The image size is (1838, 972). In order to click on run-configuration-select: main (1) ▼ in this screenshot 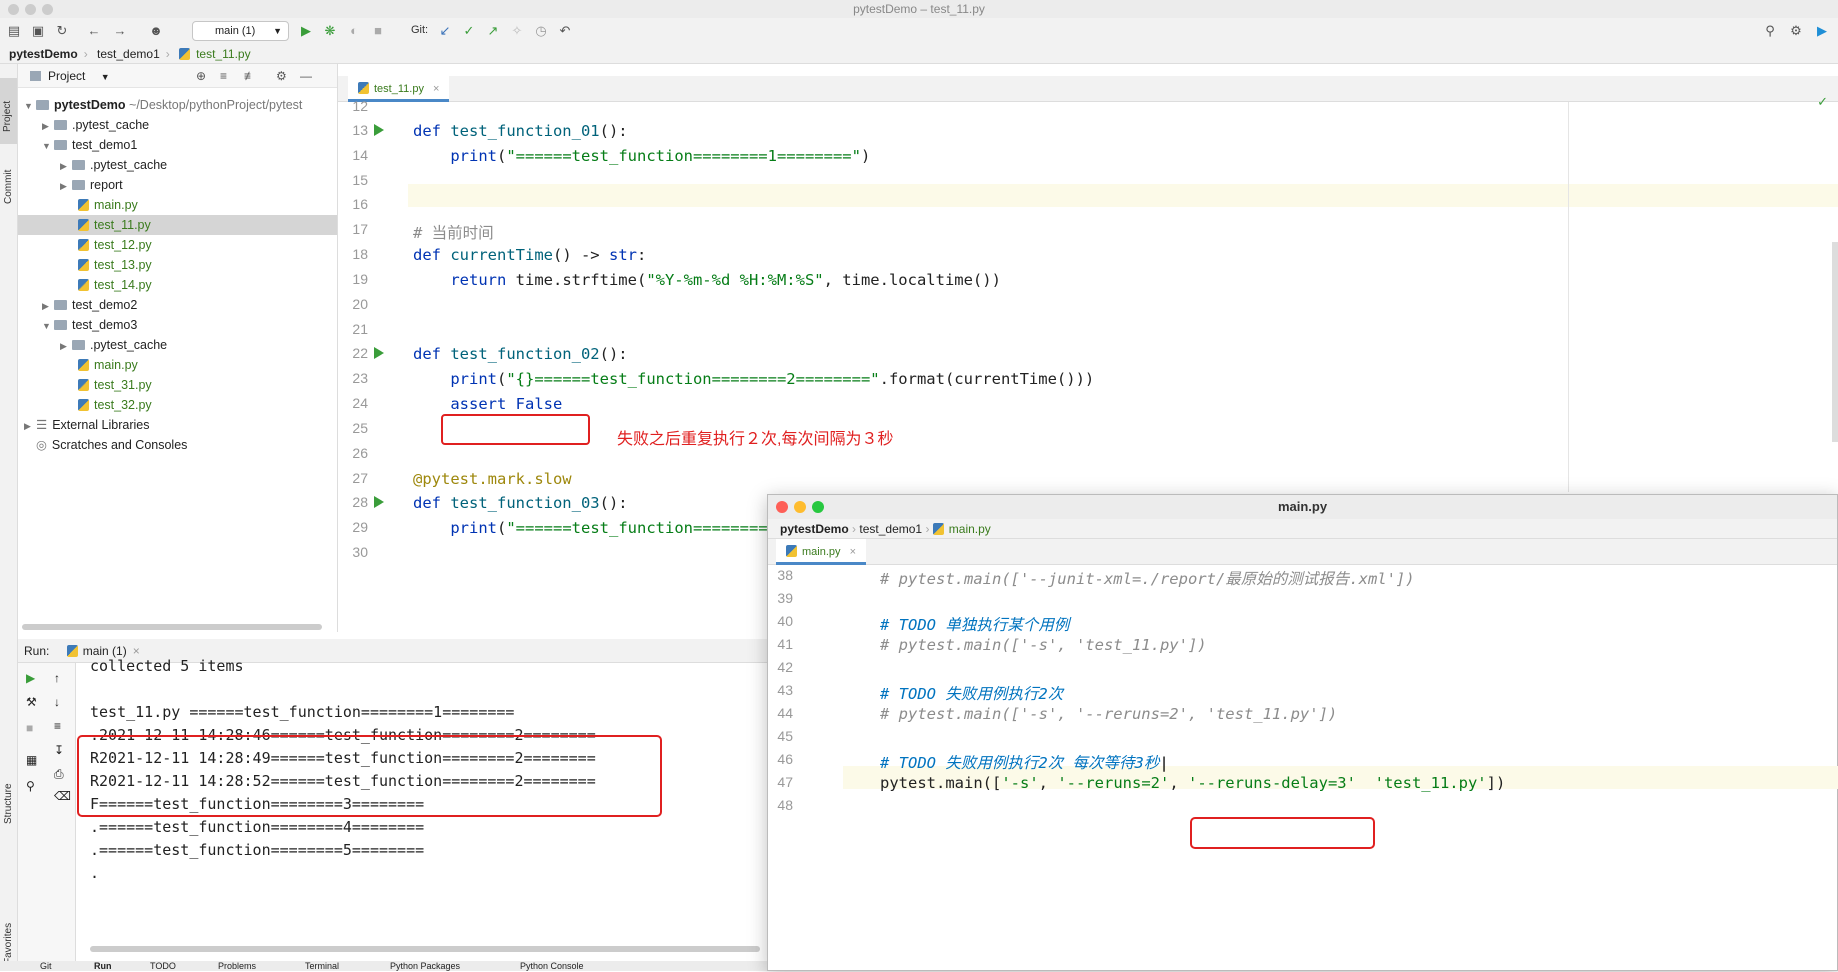, I will do `click(240, 31)`.